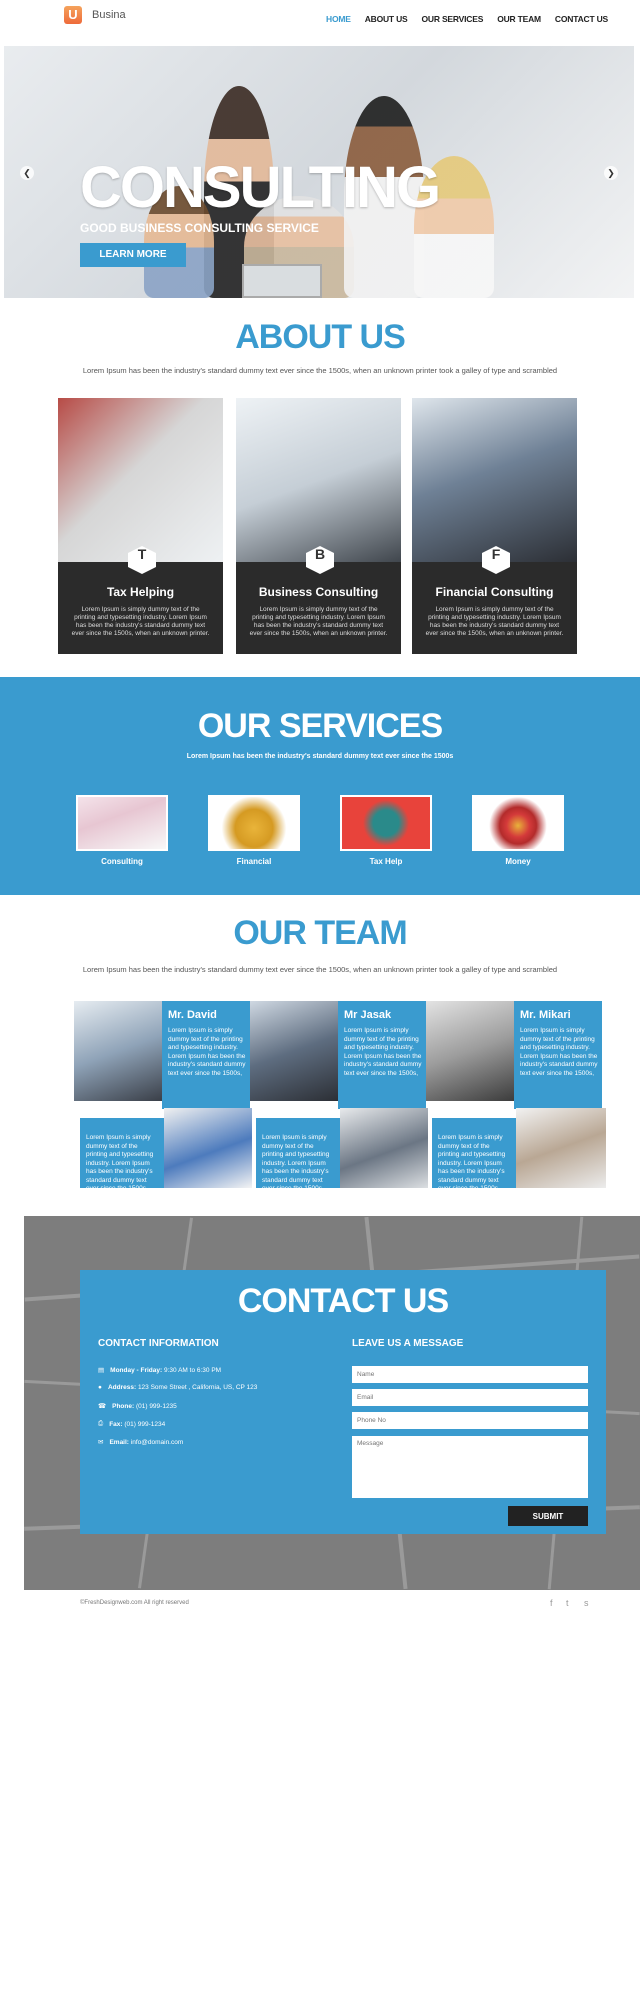 This screenshot has width=640, height=2000. I want to click on dart-icon, so click(122, 823).